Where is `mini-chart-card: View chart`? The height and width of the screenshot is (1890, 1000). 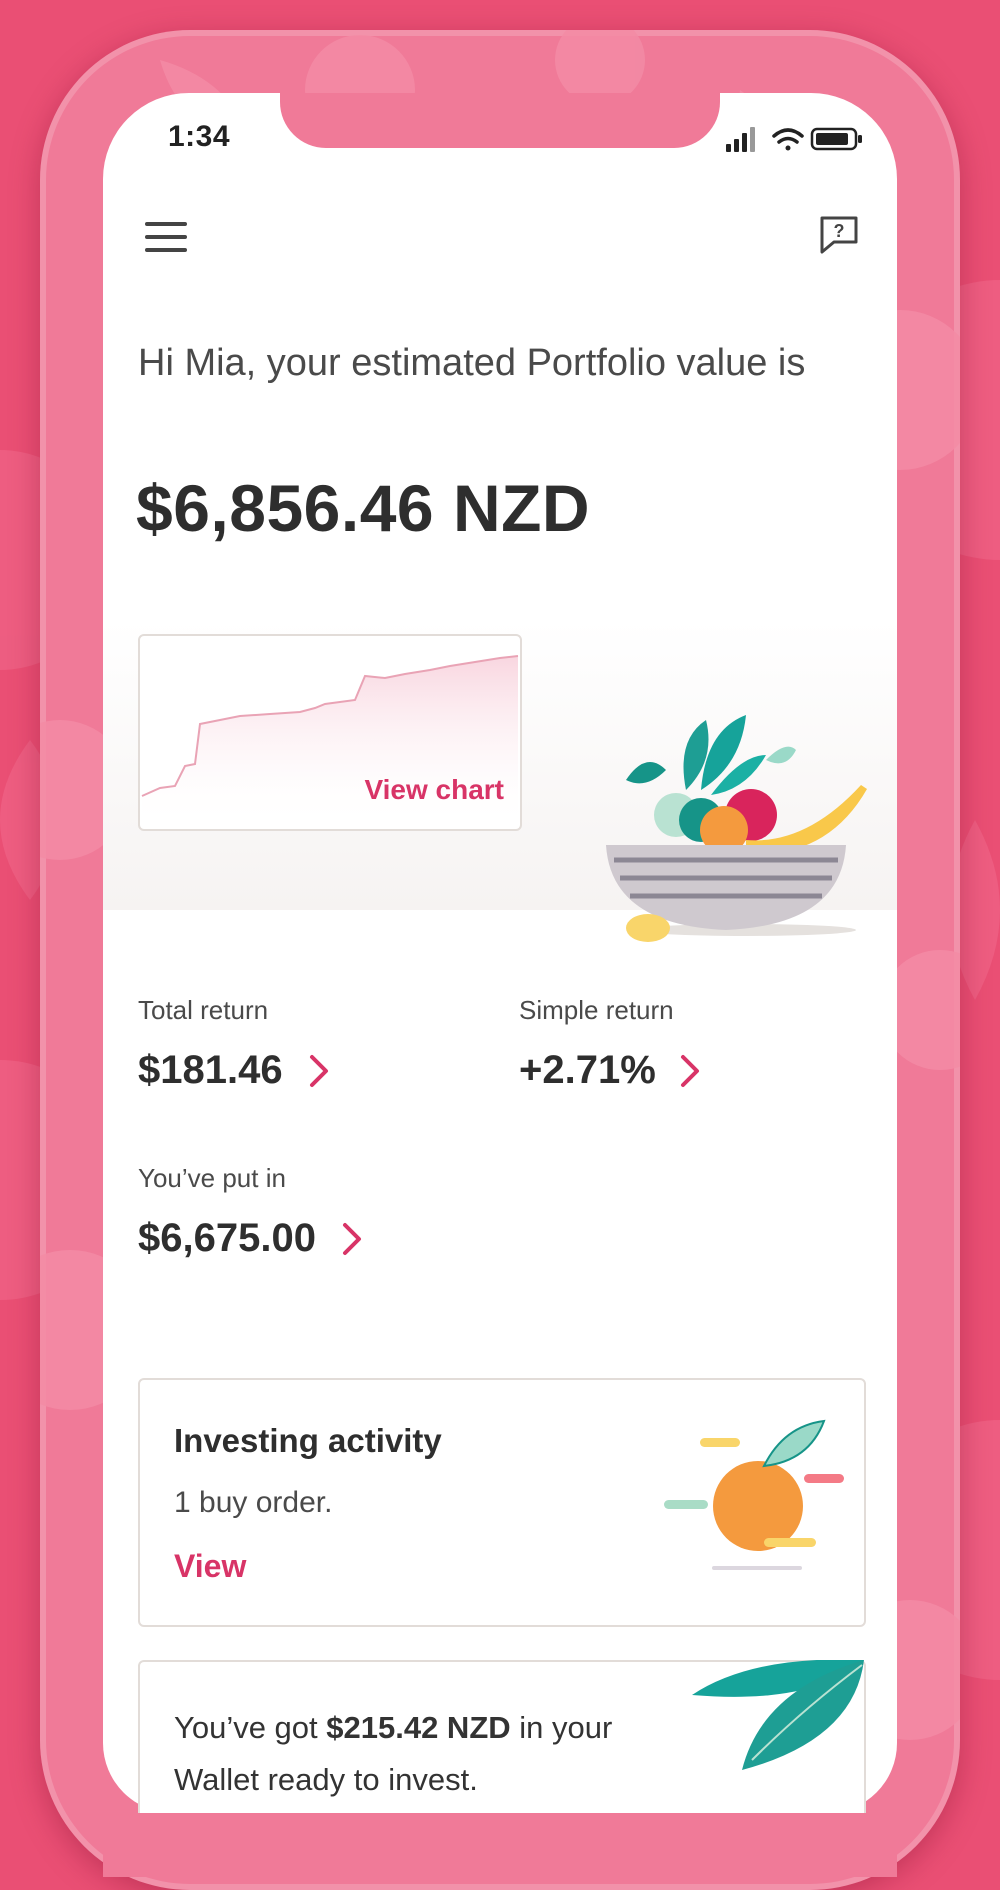
mini-chart-card: View chart is located at coordinates (330, 732).